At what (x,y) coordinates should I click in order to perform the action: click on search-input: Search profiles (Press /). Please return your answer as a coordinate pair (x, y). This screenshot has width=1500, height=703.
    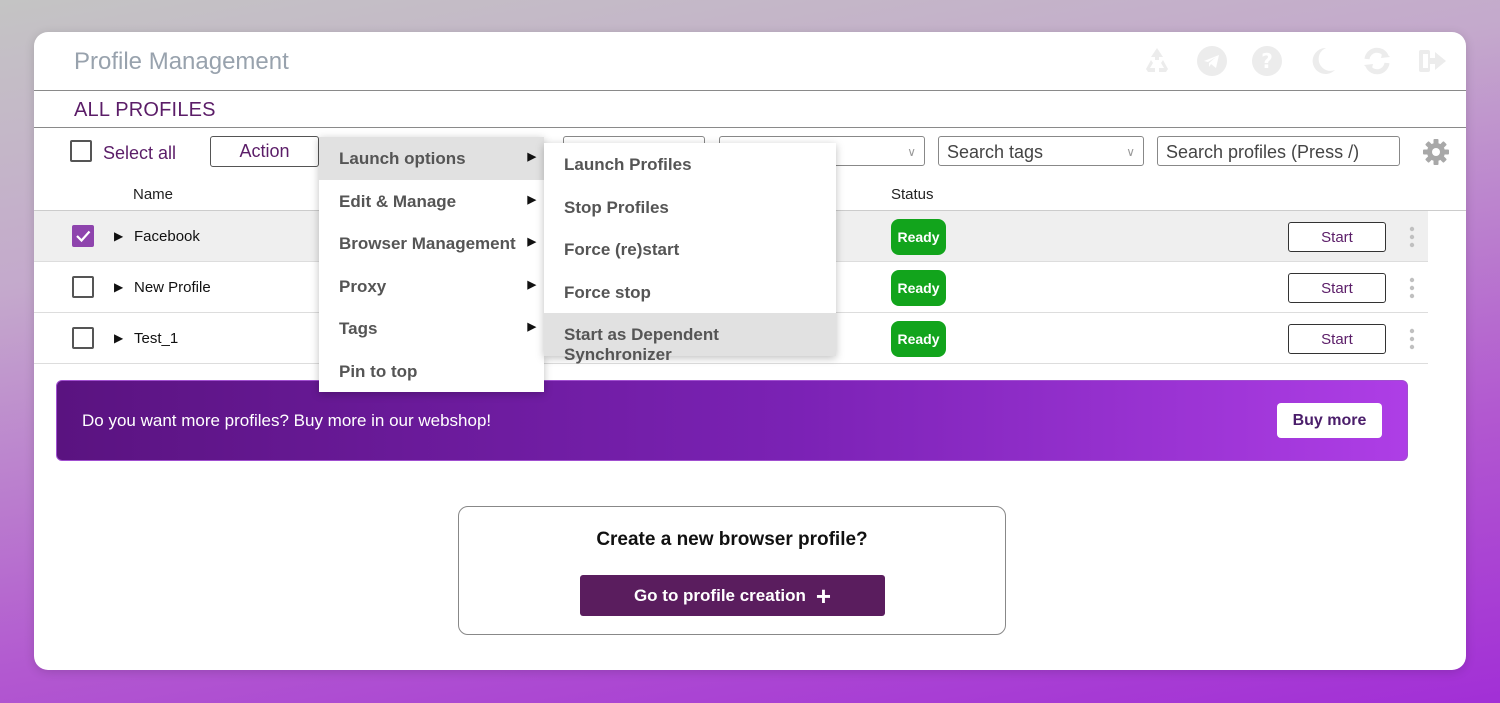
    Looking at the image, I should click on (1278, 151).